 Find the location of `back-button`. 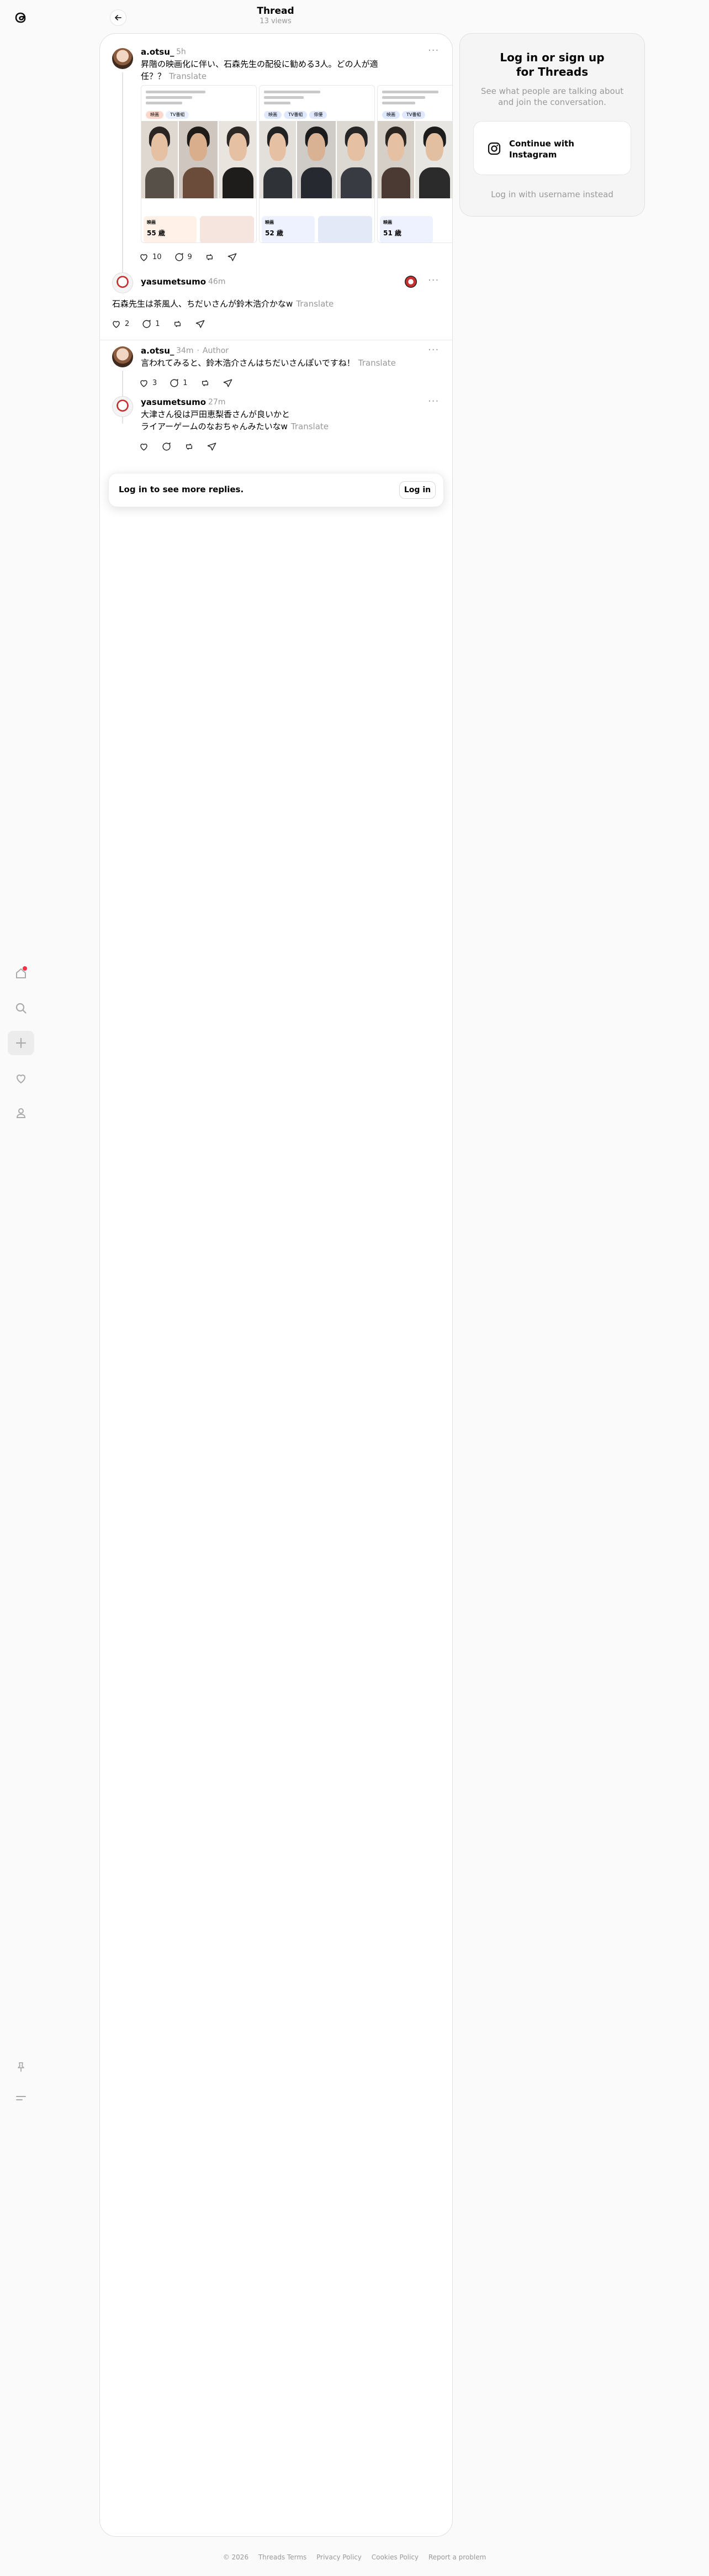

back-button is located at coordinates (118, 17).